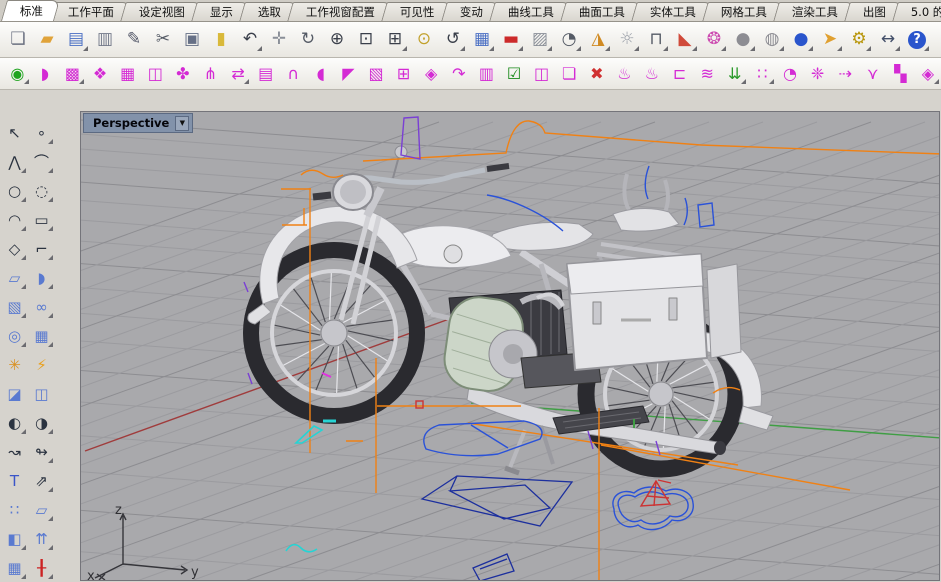 The height and width of the screenshot is (582, 941). I want to click on point-icon: ∘, so click(41, 132).